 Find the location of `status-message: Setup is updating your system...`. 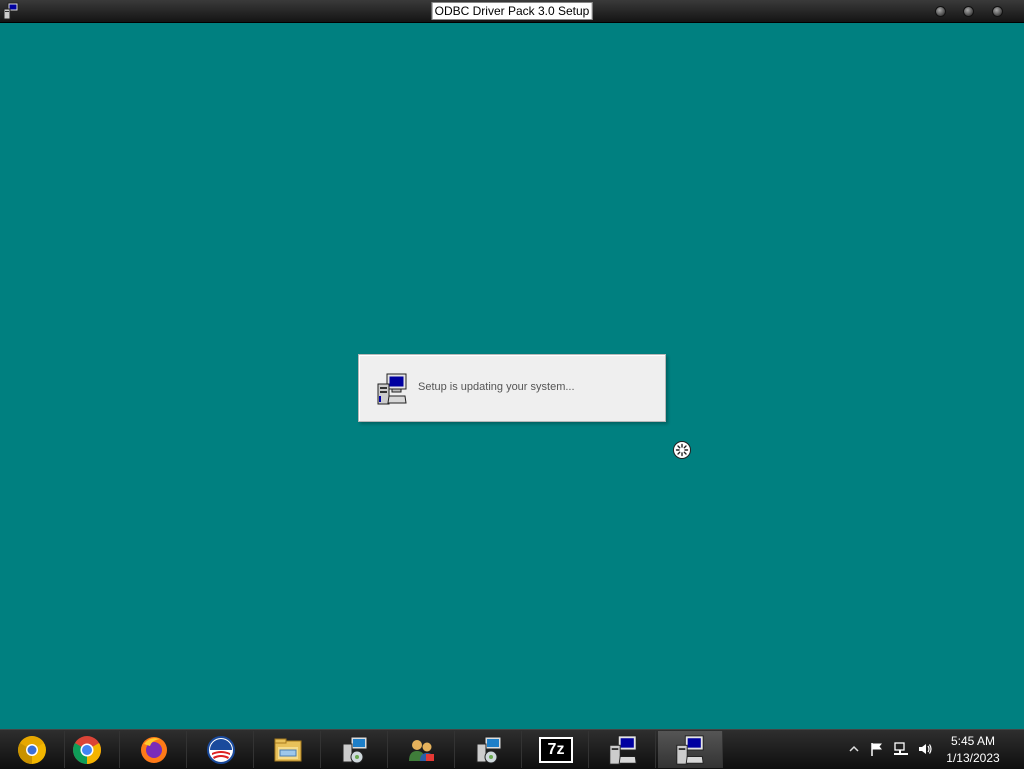

status-message: Setup is updating your system... is located at coordinates (496, 387).